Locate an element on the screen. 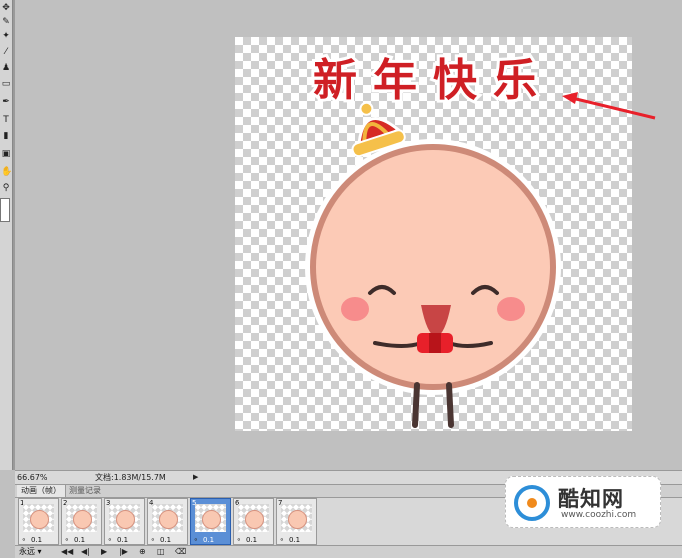 The image size is (682, 558). arrow-to-title is located at coordinates (613, 108).